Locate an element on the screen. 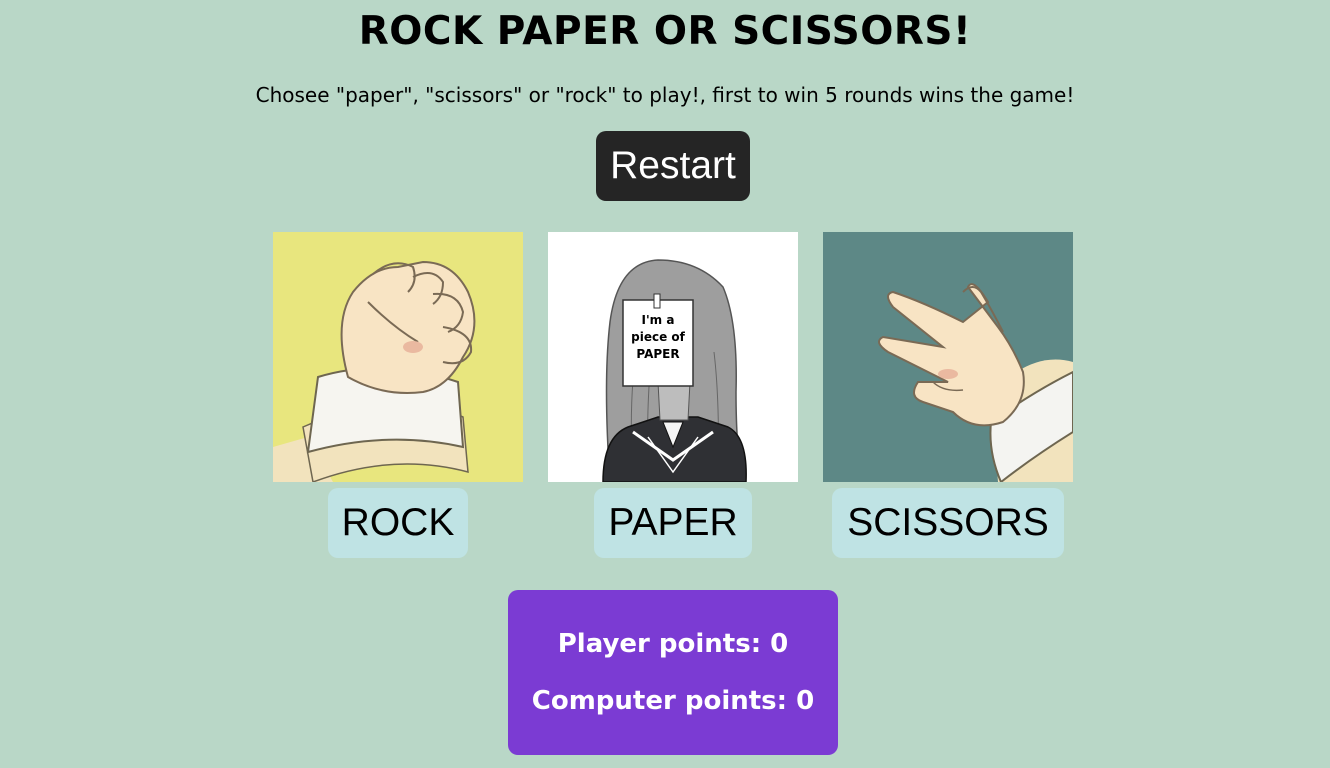  computer-points-label: Computer points: is located at coordinates (659, 701).